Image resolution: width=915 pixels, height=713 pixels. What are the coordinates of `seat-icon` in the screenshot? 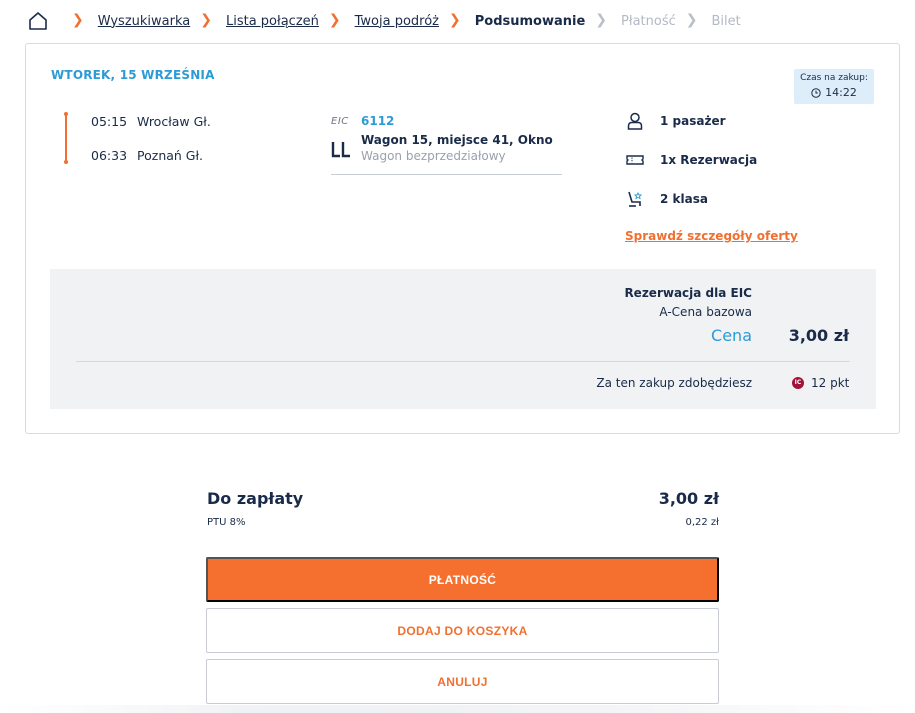 It's located at (340, 150).